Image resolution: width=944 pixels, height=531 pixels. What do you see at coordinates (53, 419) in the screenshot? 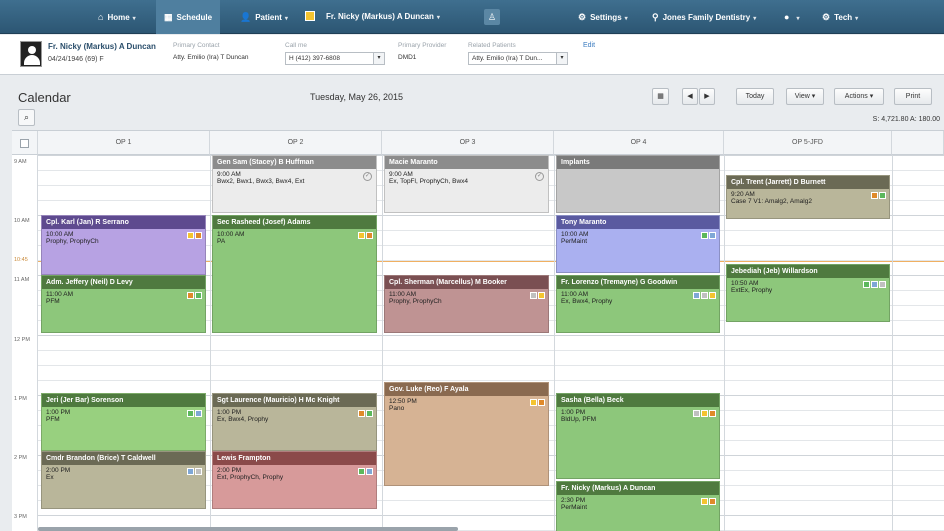
I see `appointment-procedures: PFM` at bounding box center [53, 419].